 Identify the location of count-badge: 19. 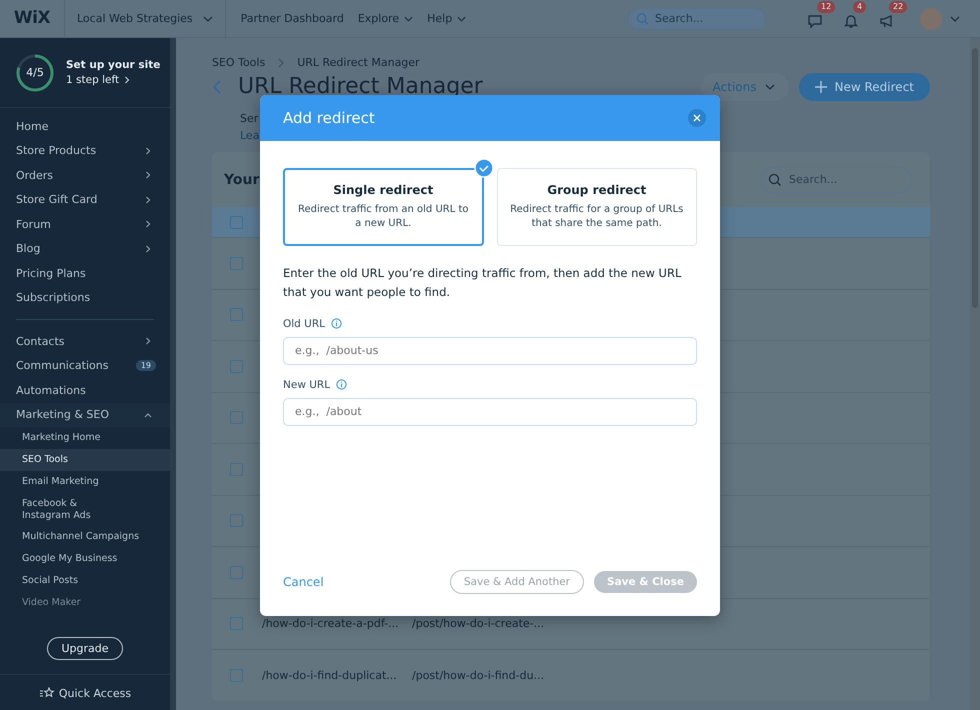
(146, 366).